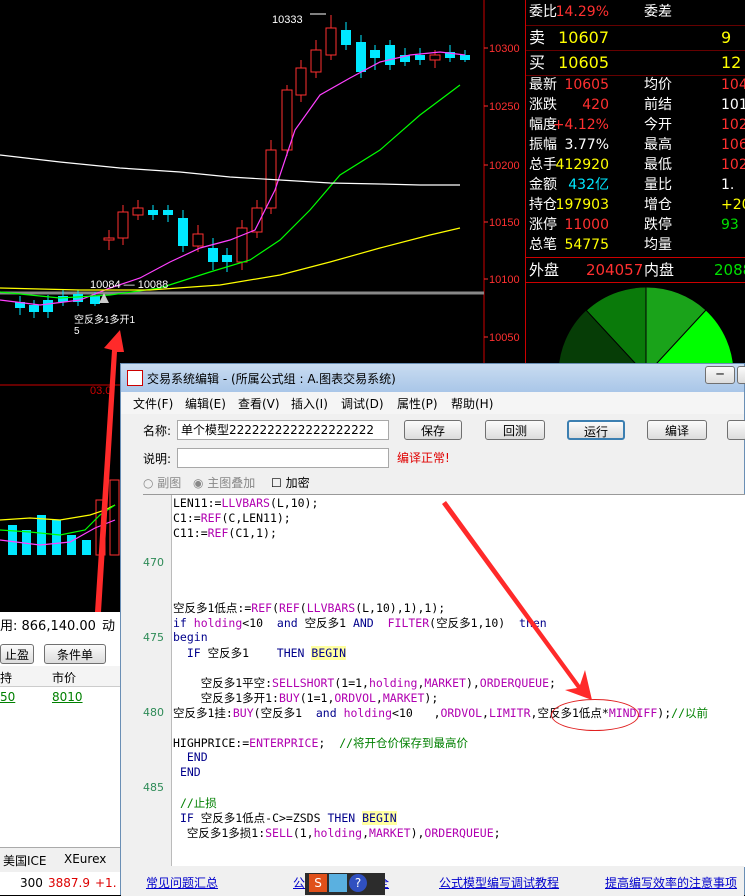  Describe the element at coordinates (720, 375) in the screenshot. I see `minimize-button: ─` at that location.